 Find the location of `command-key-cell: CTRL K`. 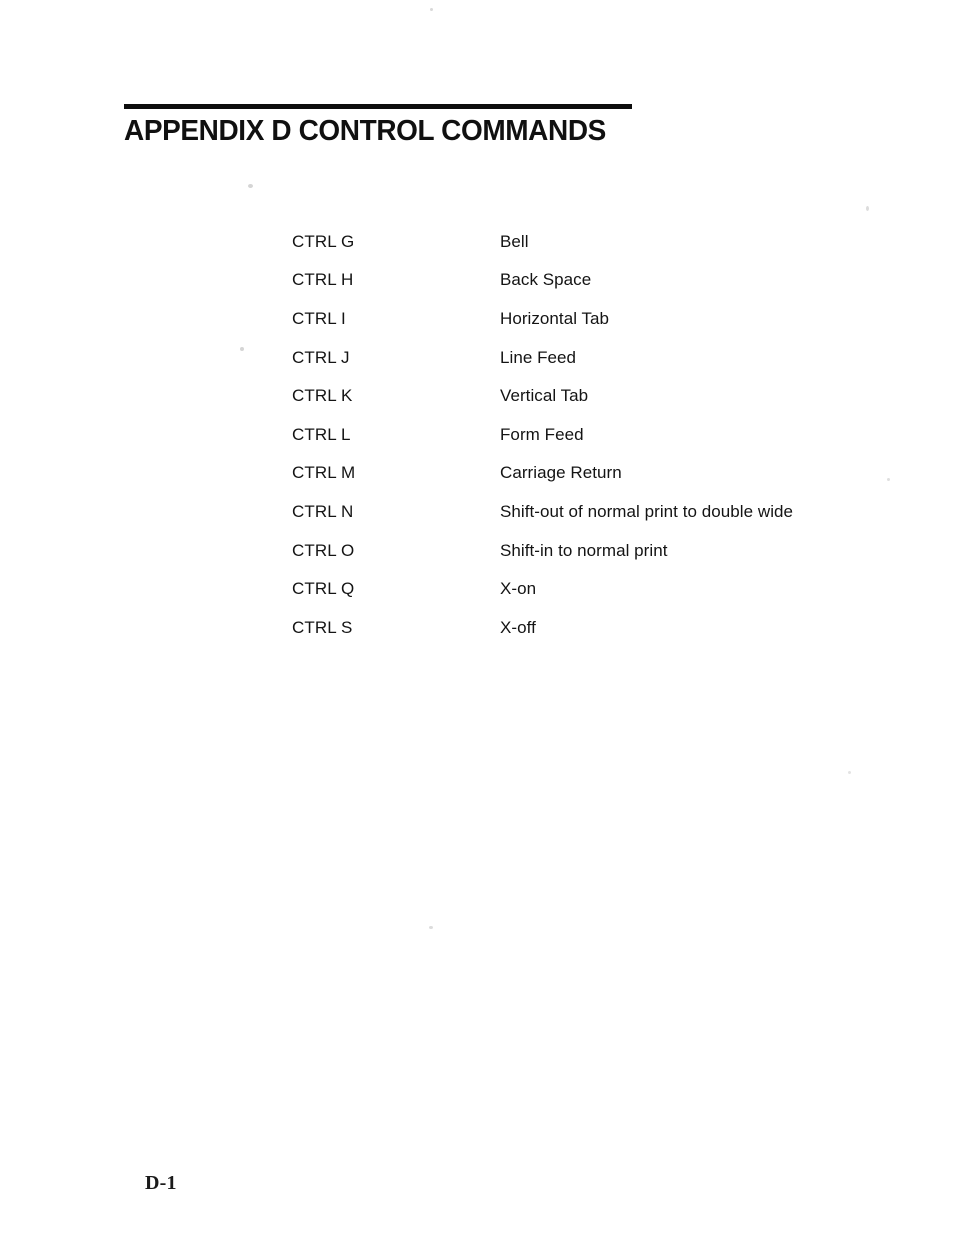

command-key-cell: CTRL K is located at coordinates (322, 396).